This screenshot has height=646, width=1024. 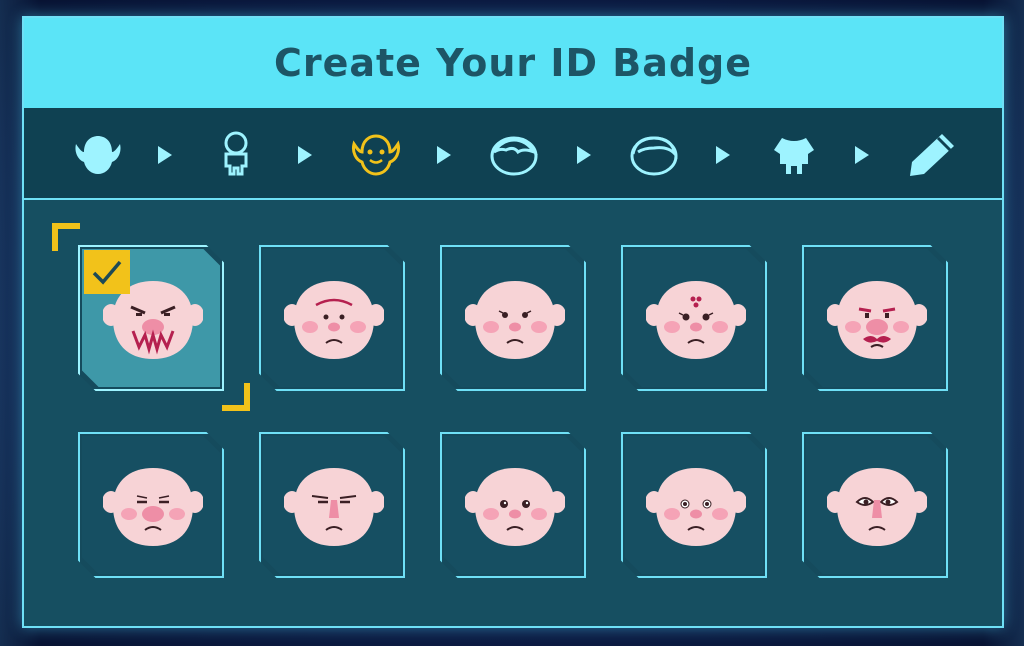 I want to click on step-outfit, so click(x=794, y=154).